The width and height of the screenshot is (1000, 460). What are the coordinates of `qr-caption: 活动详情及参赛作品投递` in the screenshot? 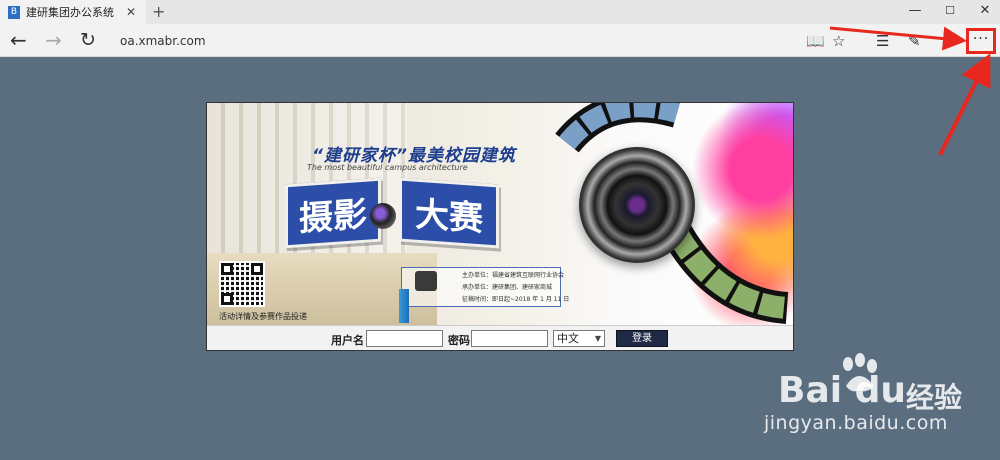 It's located at (263, 316).